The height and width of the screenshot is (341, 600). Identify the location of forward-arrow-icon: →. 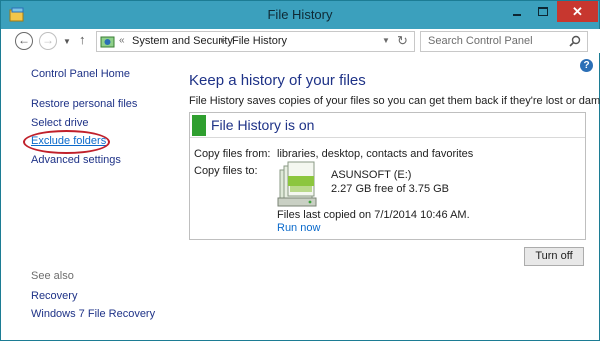
(48, 41).